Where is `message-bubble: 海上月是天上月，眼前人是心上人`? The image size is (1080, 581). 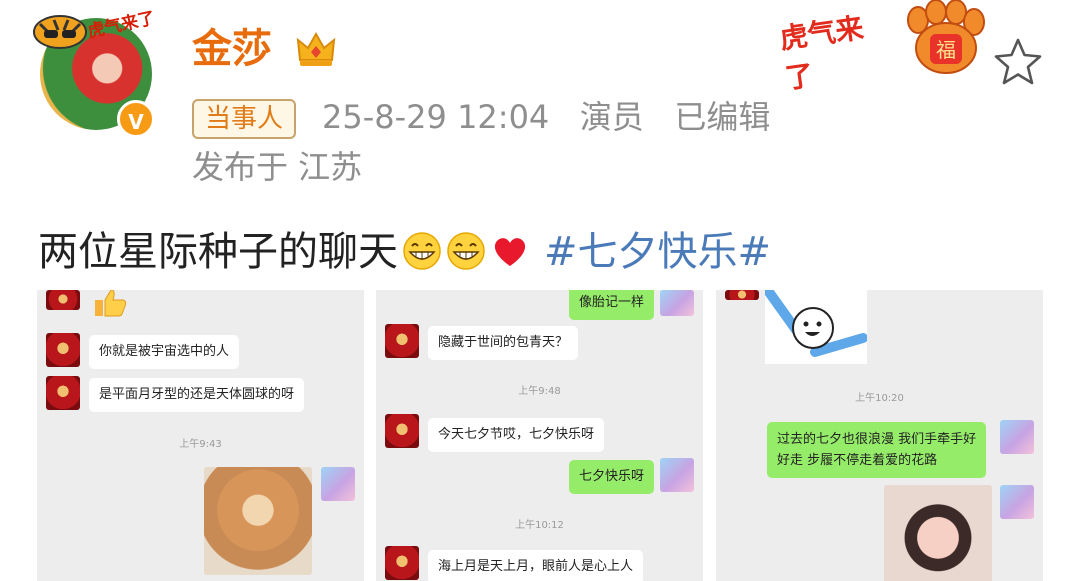 message-bubble: 海上月是天上月，眼前人是心上人 is located at coordinates (536, 565).